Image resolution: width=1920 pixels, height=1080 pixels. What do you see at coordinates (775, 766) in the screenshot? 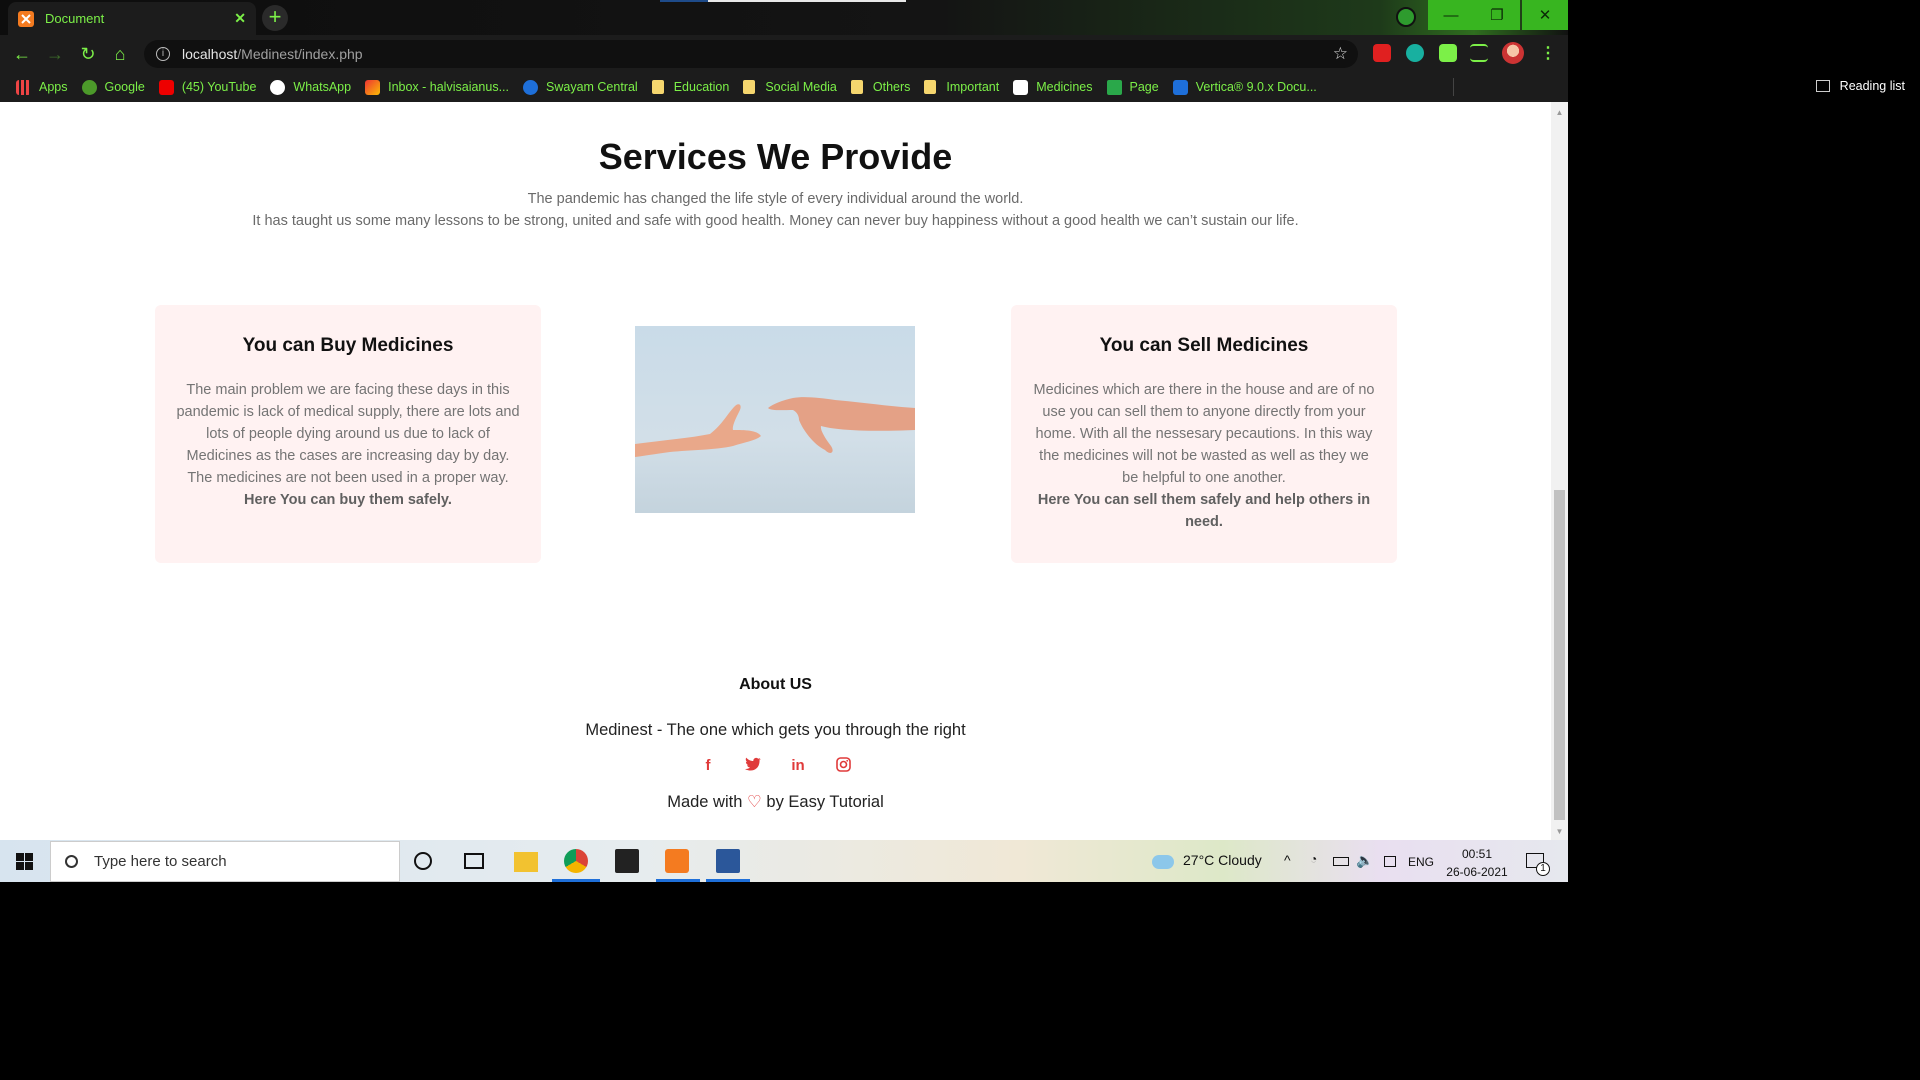
I see `social-links: f in` at bounding box center [775, 766].